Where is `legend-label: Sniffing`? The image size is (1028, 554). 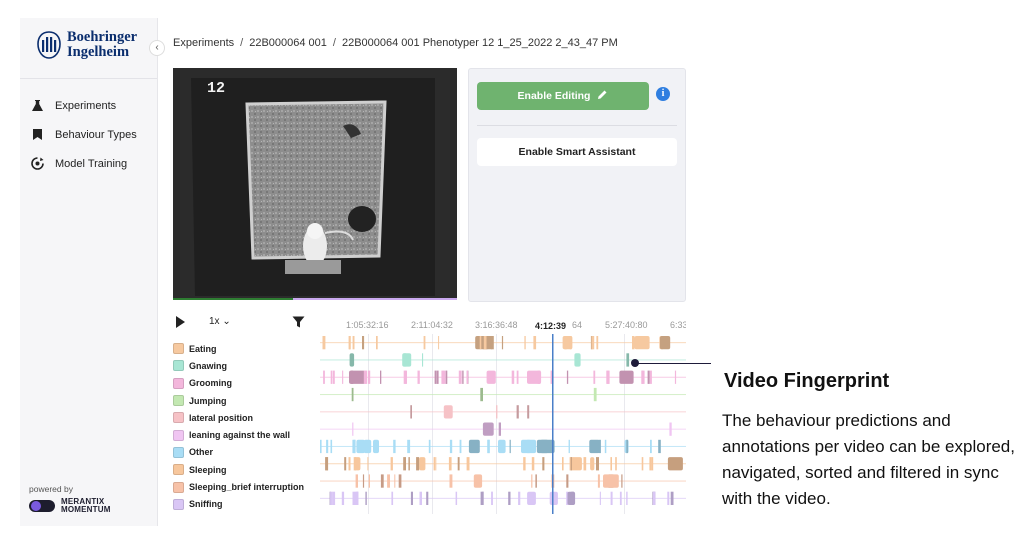 legend-label: Sniffing is located at coordinates (206, 504).